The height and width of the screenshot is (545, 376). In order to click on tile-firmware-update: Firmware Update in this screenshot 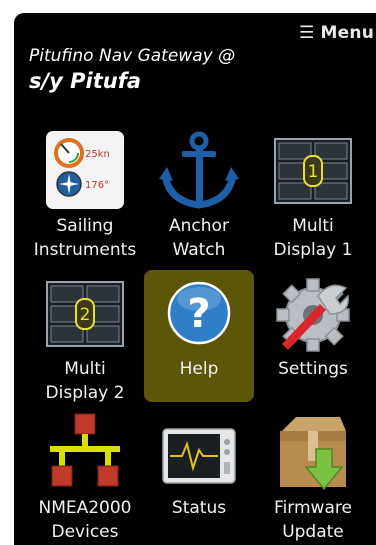, I will do `click(313, 477)`.